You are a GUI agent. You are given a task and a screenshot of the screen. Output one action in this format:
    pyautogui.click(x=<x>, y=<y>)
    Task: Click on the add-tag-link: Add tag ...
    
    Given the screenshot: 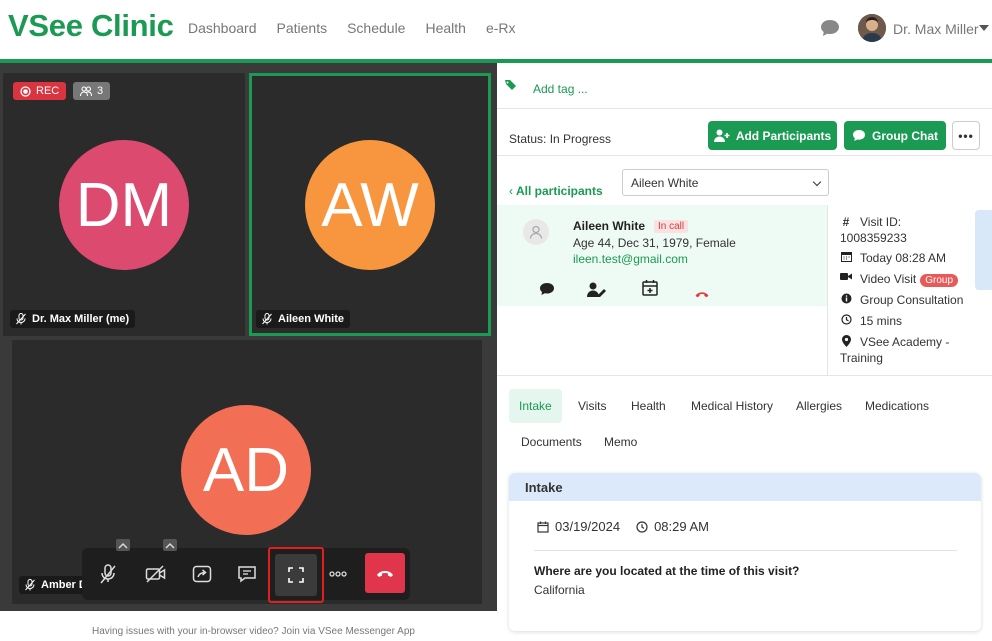 What is the action you would take?
    pyautogui.click(x=560, y=89)
    